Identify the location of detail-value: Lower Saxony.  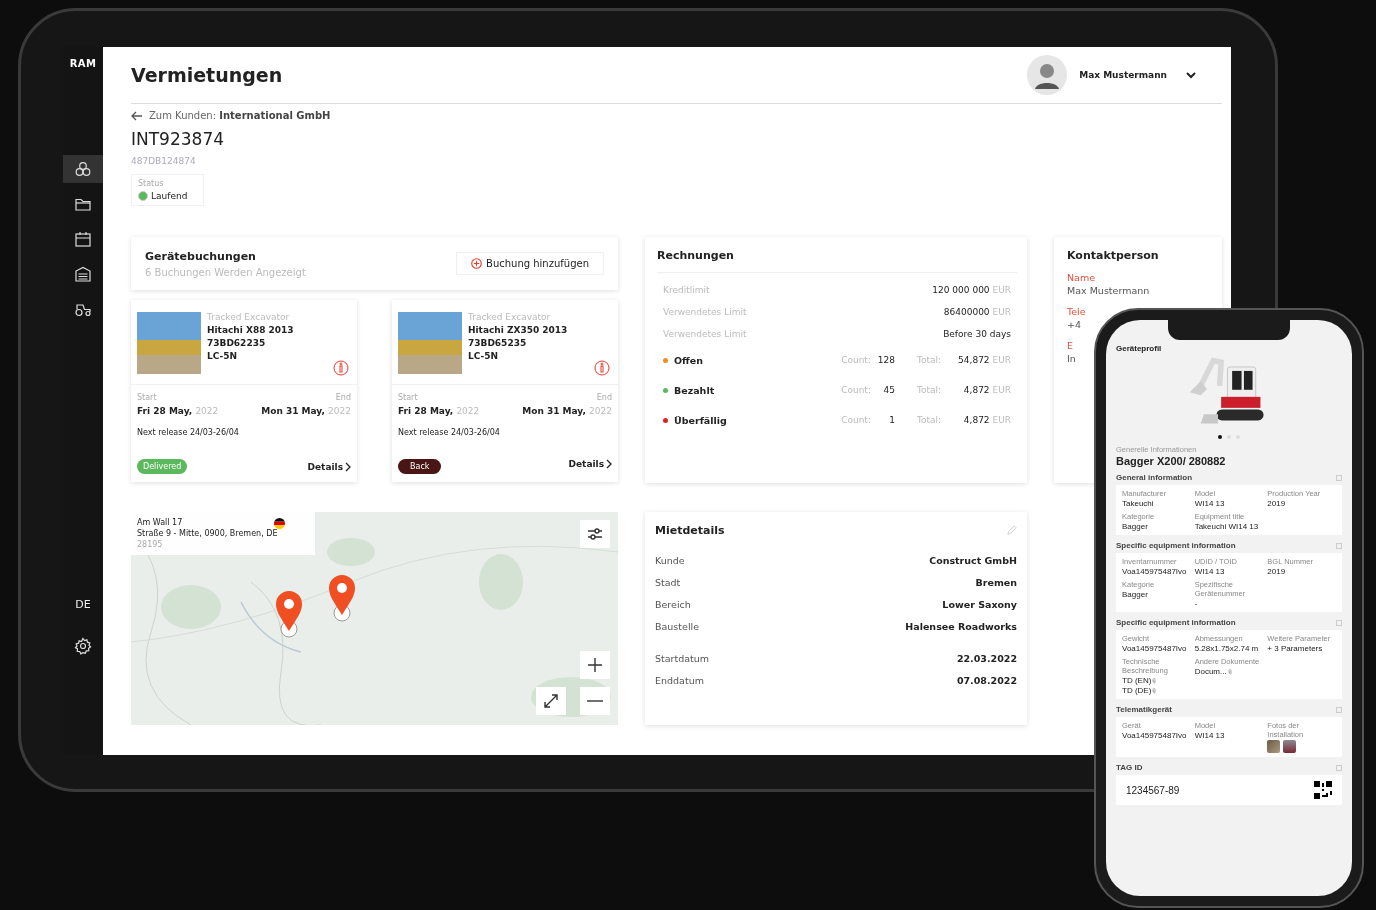
(979, 604).